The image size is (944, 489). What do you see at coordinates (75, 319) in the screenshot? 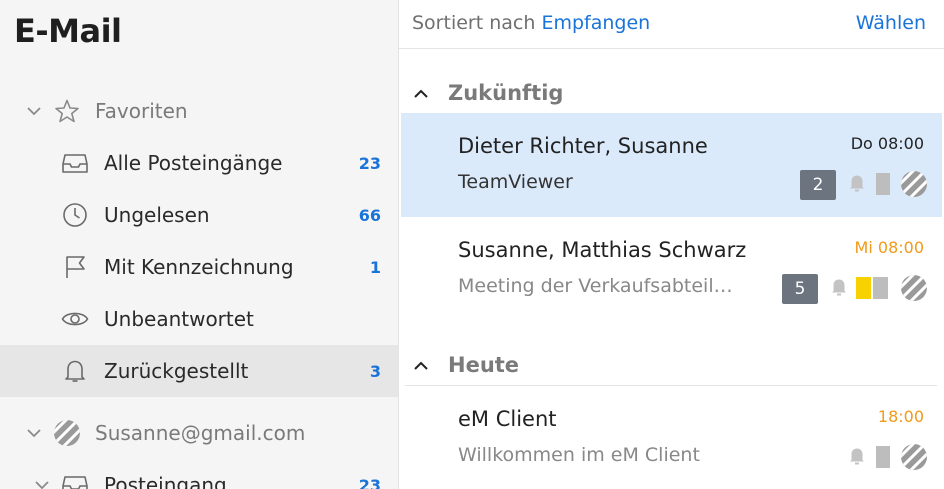
I see `eye-icon` at bounding box center [75, 319].